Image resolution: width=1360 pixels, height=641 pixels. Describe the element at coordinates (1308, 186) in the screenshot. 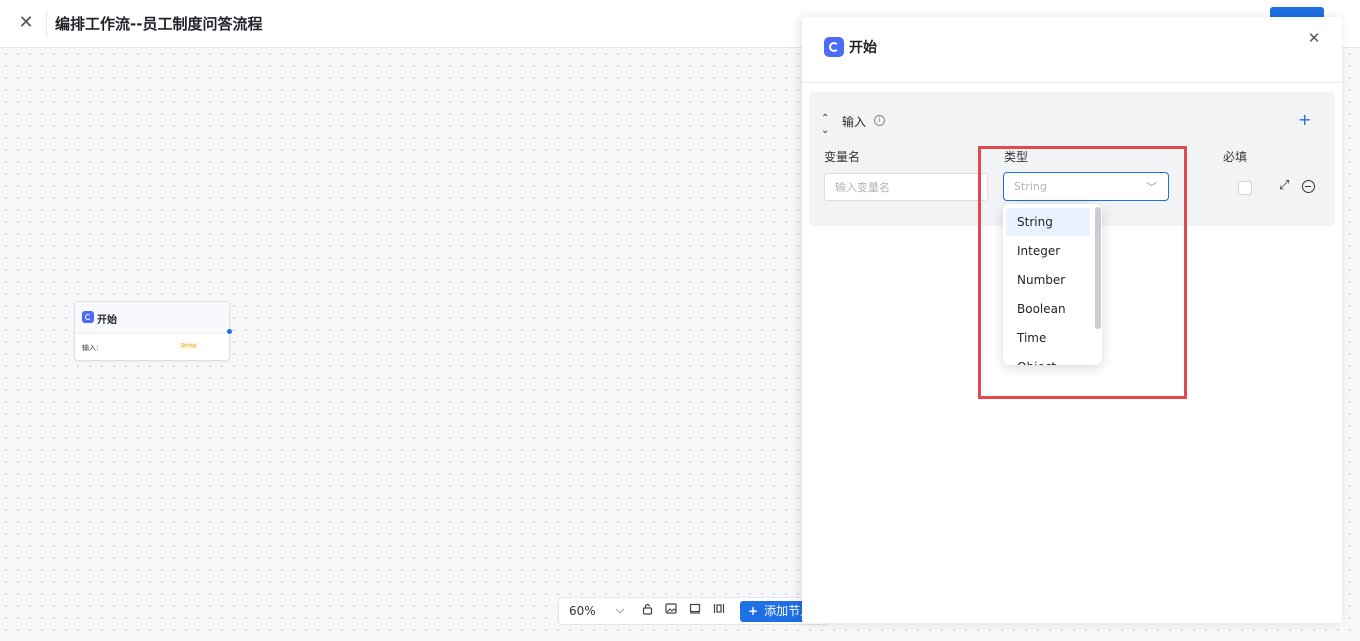

I see `remove-variable-icon` at that location.